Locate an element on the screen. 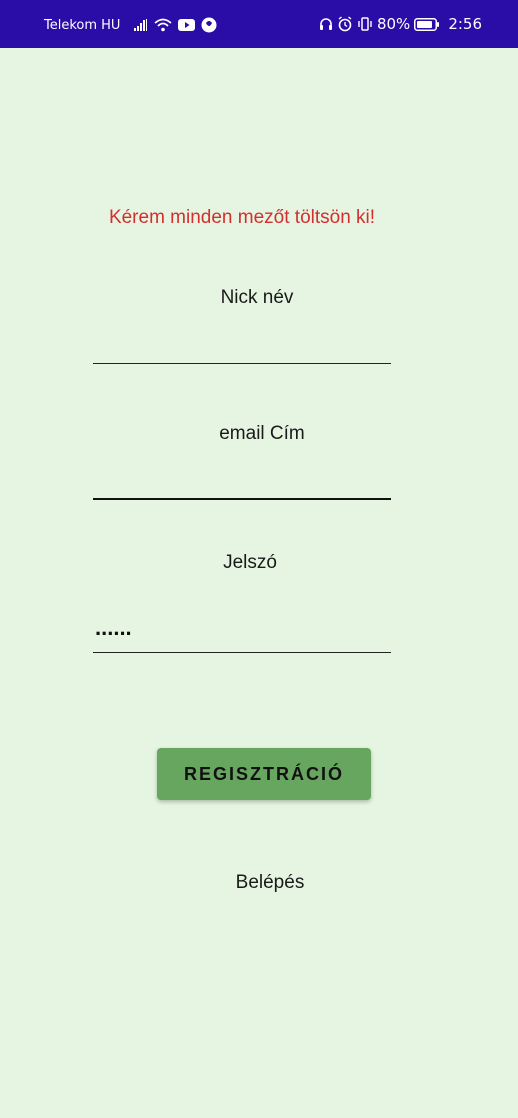  wifi-icon is located at coordinates (163, 25).